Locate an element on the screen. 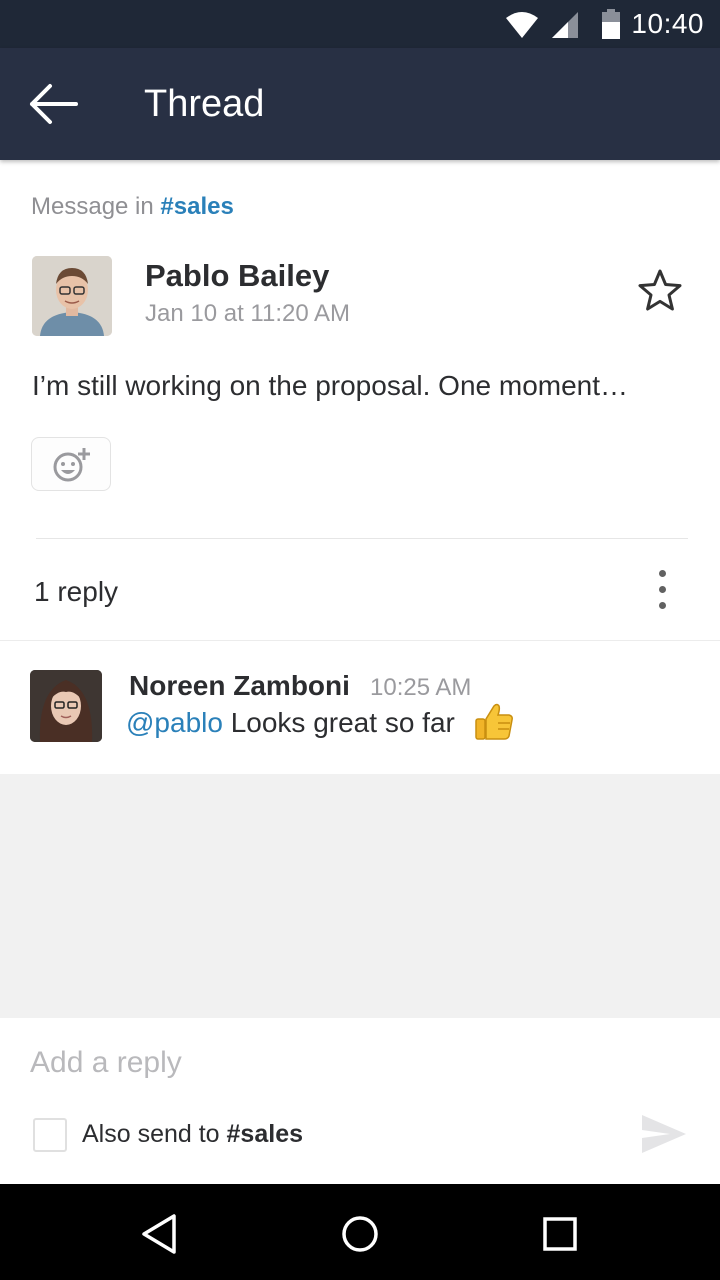 This screenshot has width=720, height=1280. navigation-bar is located at coordinates (360, 1232).